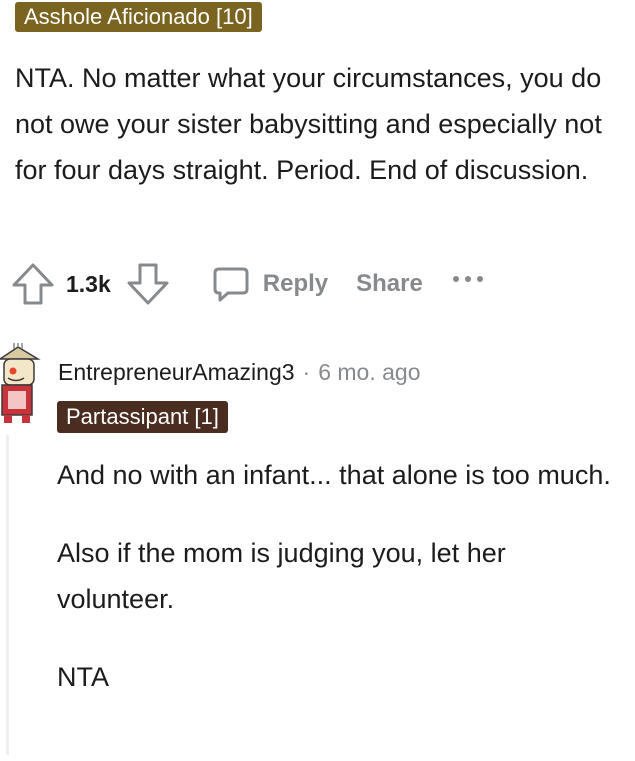  What do you see at coordinates (231, 284) in the screenshot?
I see `comment-bubble-icon` at bounding box center [231, 284].